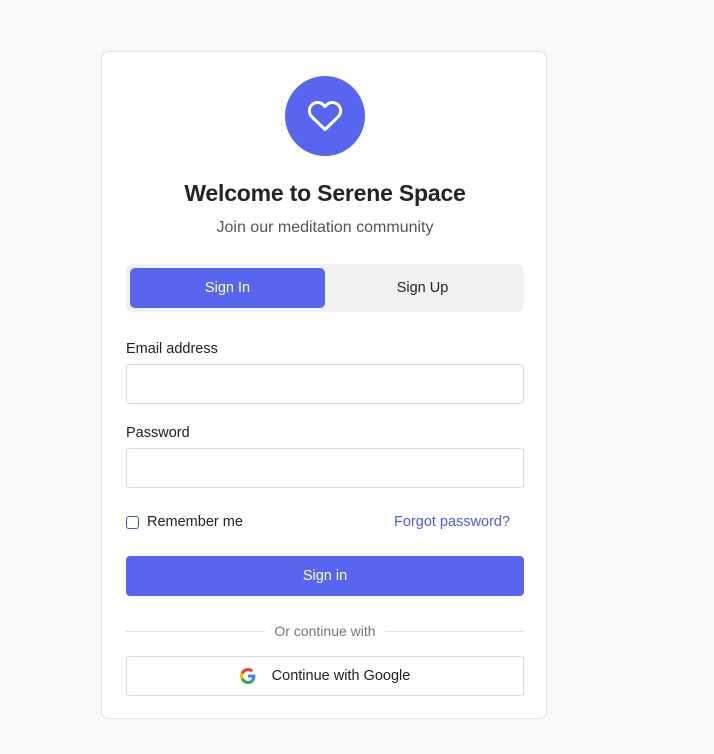 This screenshot has width=714, height=754. What do you see at coordinates (195, 522) in the screenshot?
I see `remember-me-label: Remember me` at bounding box center [195, 522].